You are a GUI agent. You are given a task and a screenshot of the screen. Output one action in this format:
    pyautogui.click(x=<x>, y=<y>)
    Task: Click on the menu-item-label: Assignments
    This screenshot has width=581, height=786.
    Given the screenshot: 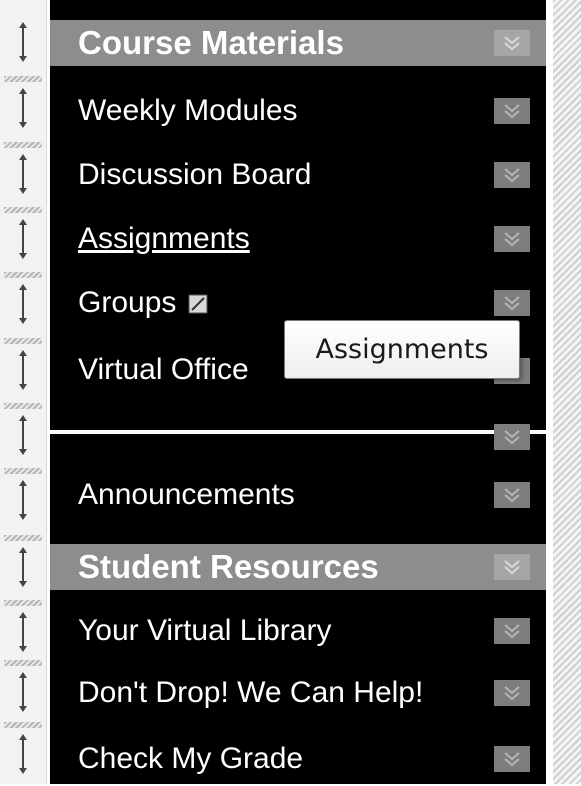 What is the action you would take?
    pyautogui.click(x=164, y=238)
    